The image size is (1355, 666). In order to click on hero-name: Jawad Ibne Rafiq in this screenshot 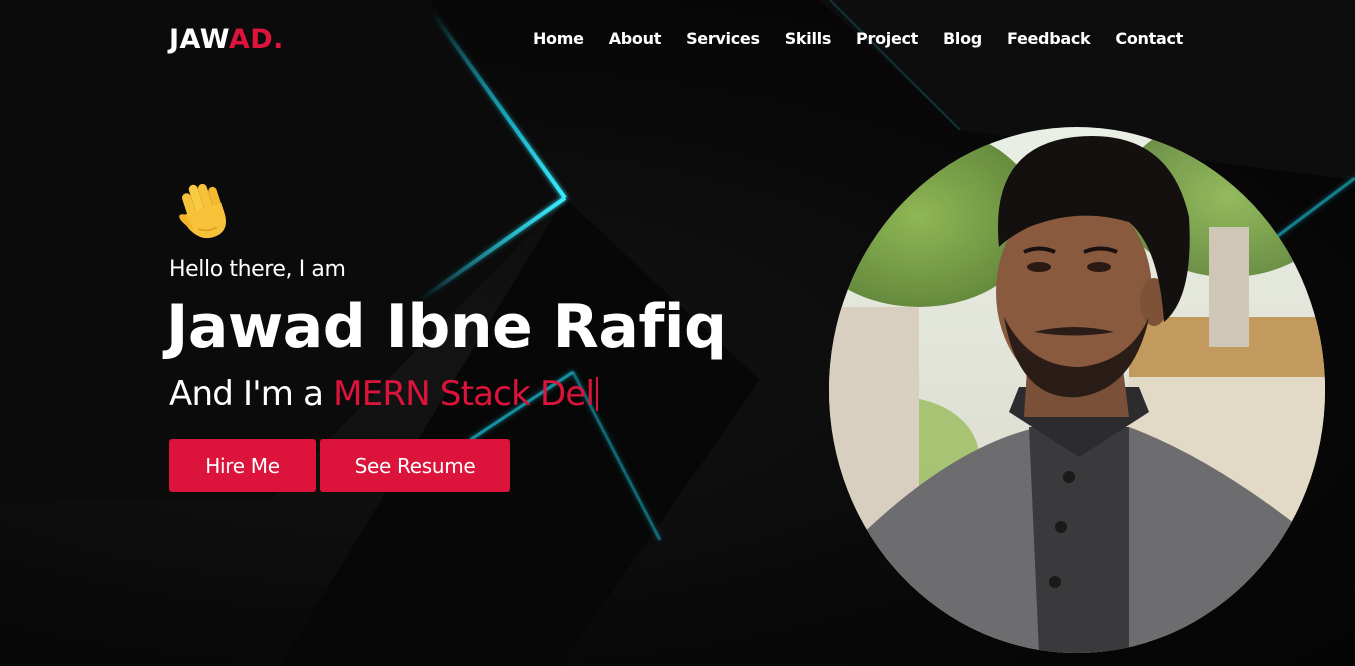, I will do `click(446, 327)`.